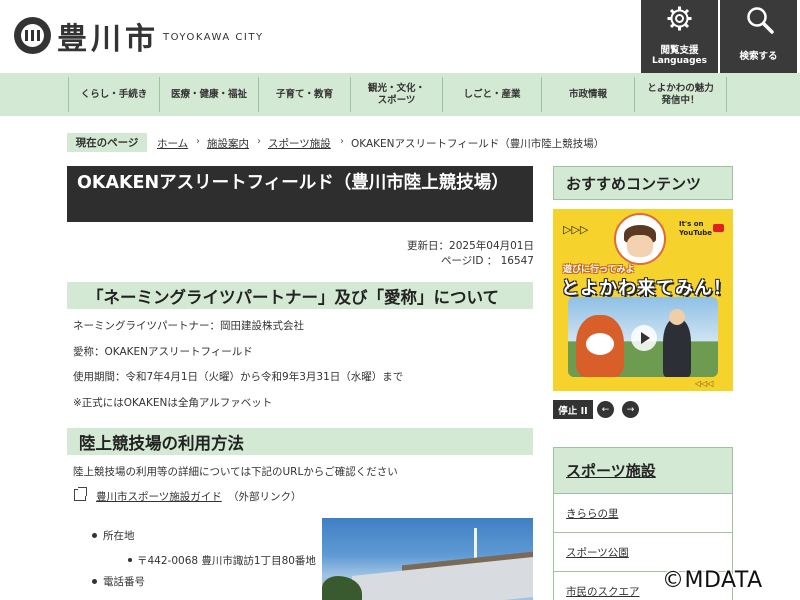 The width and height of the screenshot is (800, 600). What do you see at coordinates (760, 20) in the screenshot?
I see `search-icon` at bounding box center [760, 20].